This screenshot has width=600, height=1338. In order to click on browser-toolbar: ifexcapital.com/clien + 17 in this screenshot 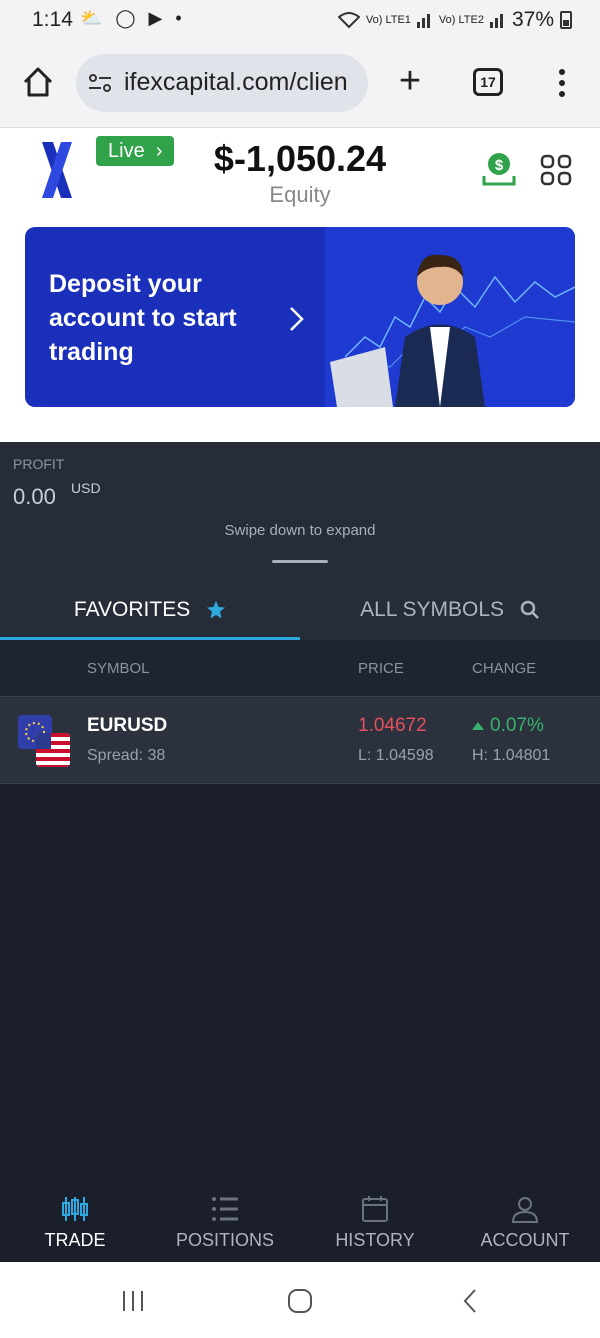, I will do `click(300, 84)`.